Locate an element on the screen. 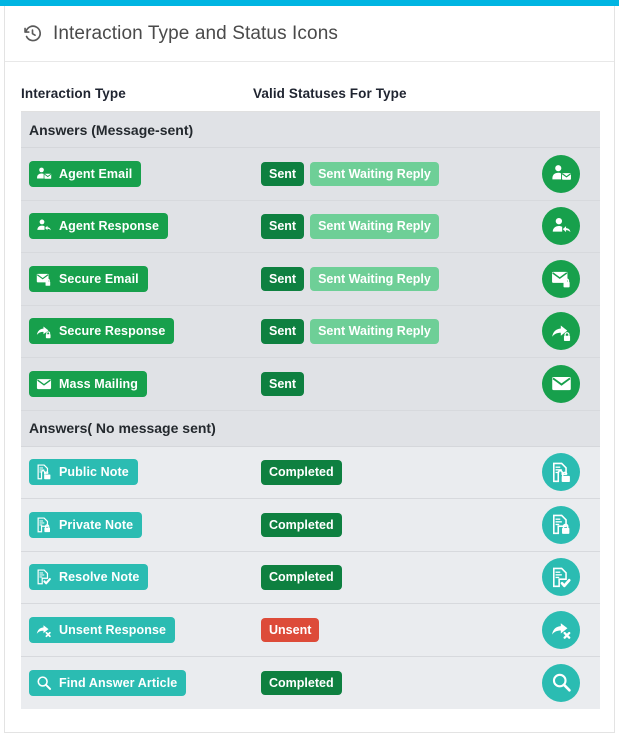 This screenshot has height=737, width=619. group-header-label: Answers (Message-sent) is located at coordinates (111, 129).